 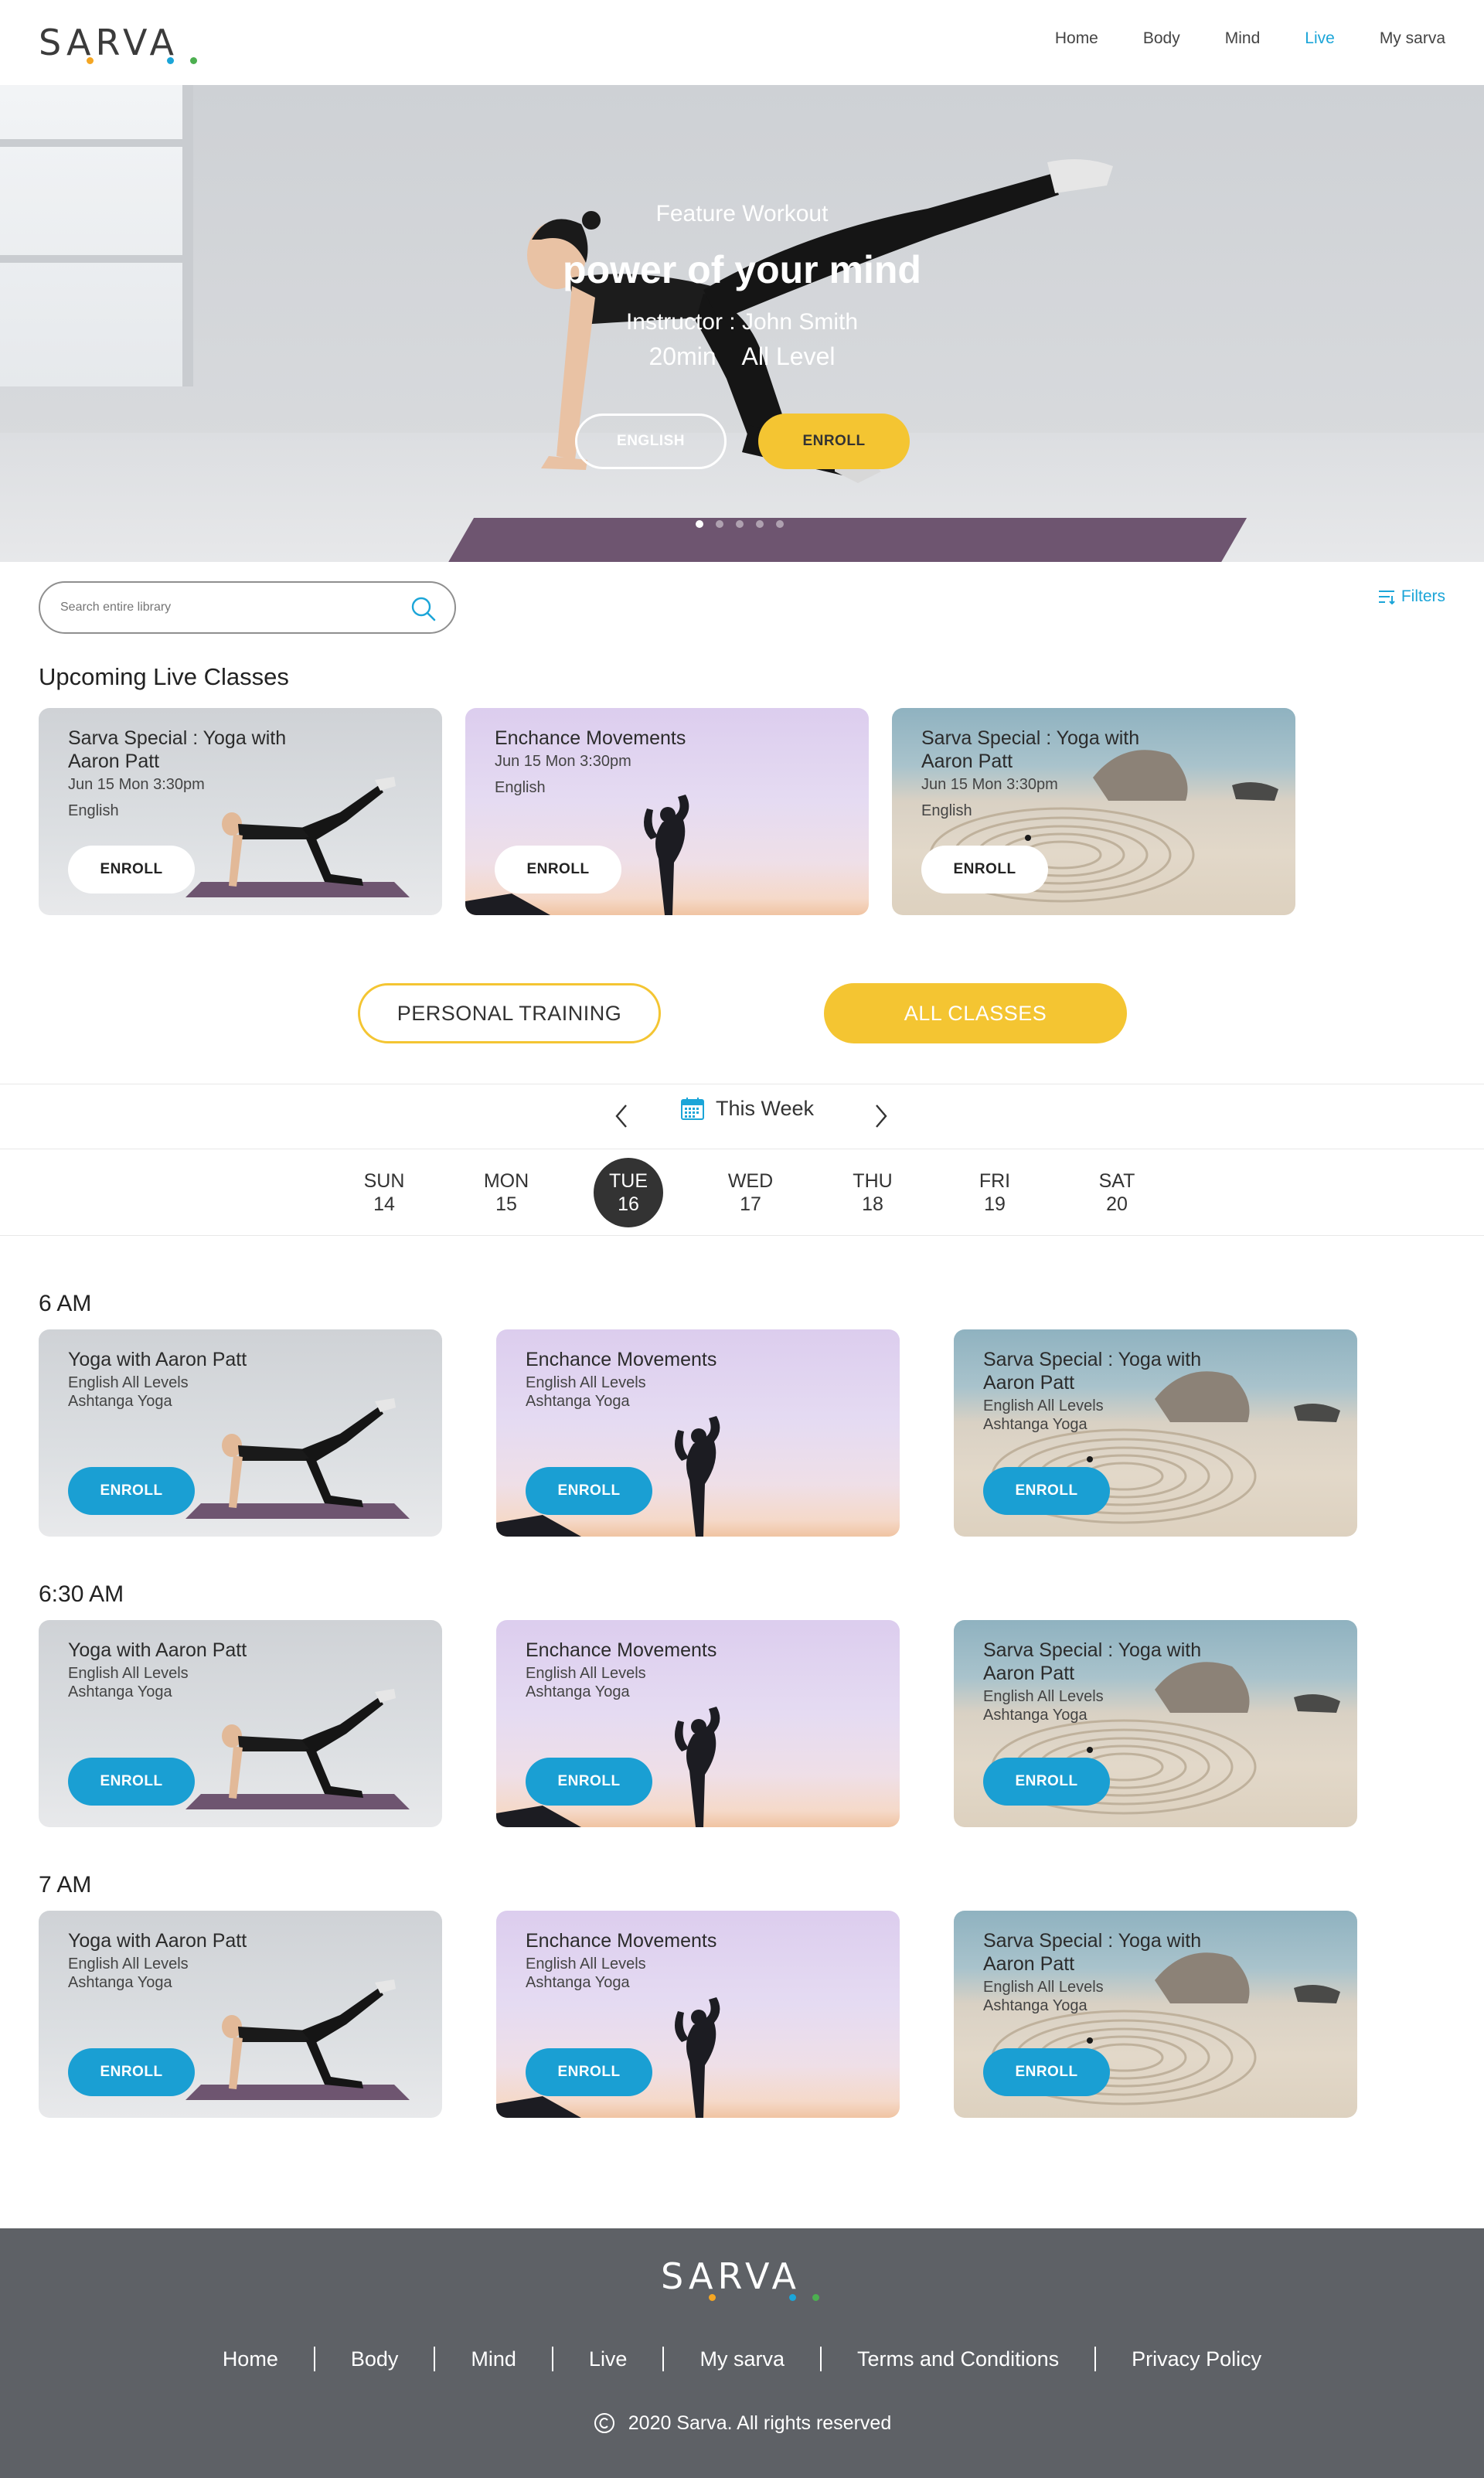 What do you see at coordinates (250, 2359) in the screenshot?
I see `footer-link-home: Home` at bounding box center [250, 2359].